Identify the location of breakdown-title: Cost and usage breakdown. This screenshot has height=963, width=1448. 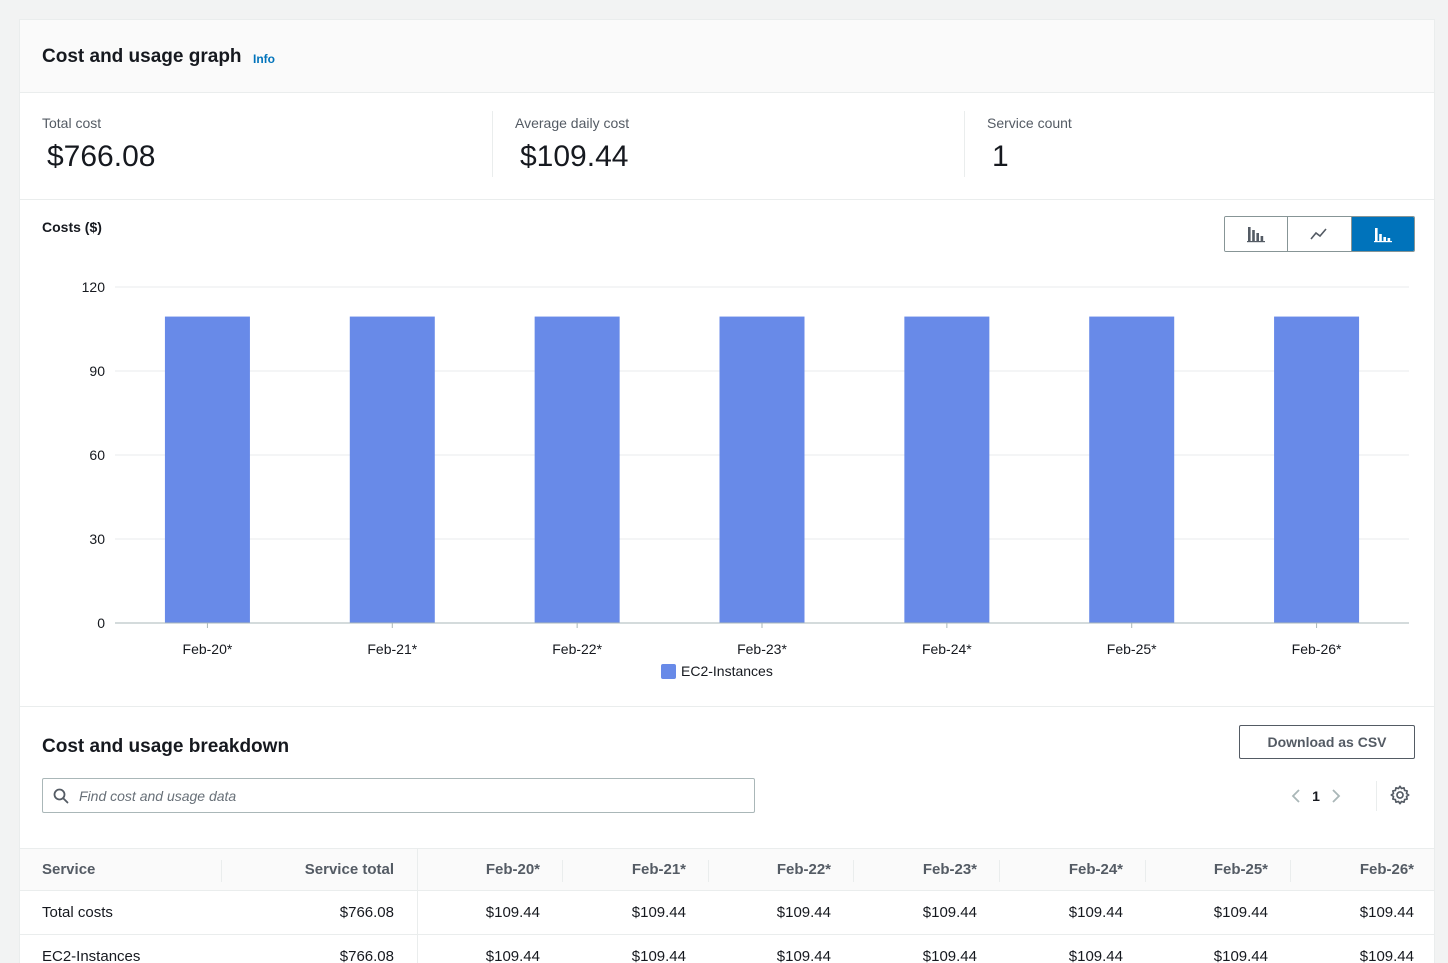
(166, 746).